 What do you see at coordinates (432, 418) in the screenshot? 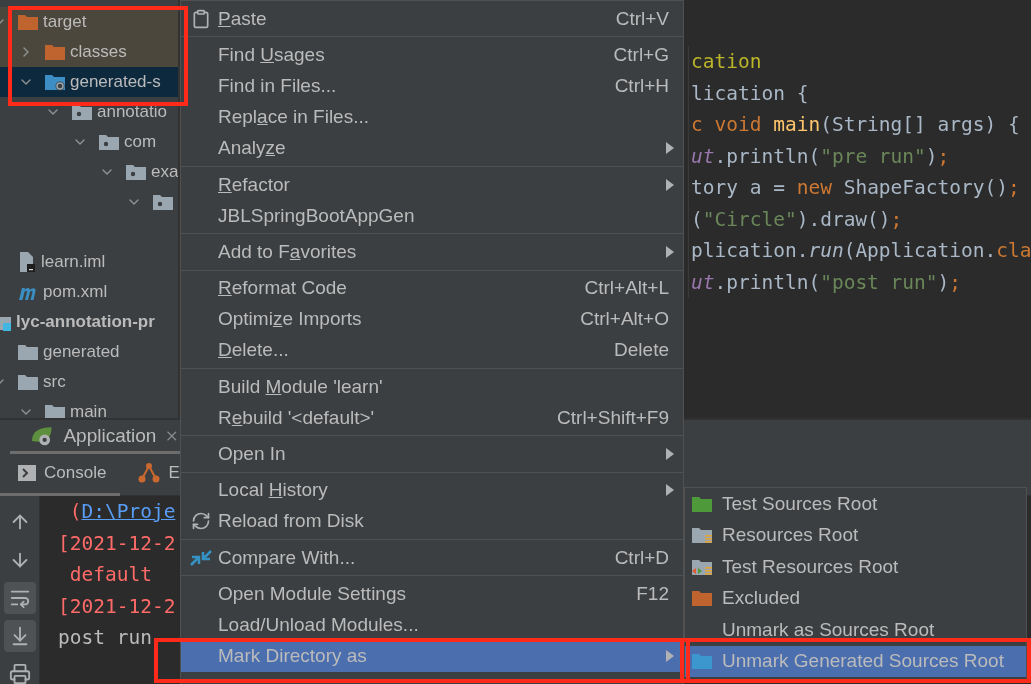
I see `menu-item: Rebuild '<default>' Ctrl+Shift+F9` at bounding box center [432, 418].